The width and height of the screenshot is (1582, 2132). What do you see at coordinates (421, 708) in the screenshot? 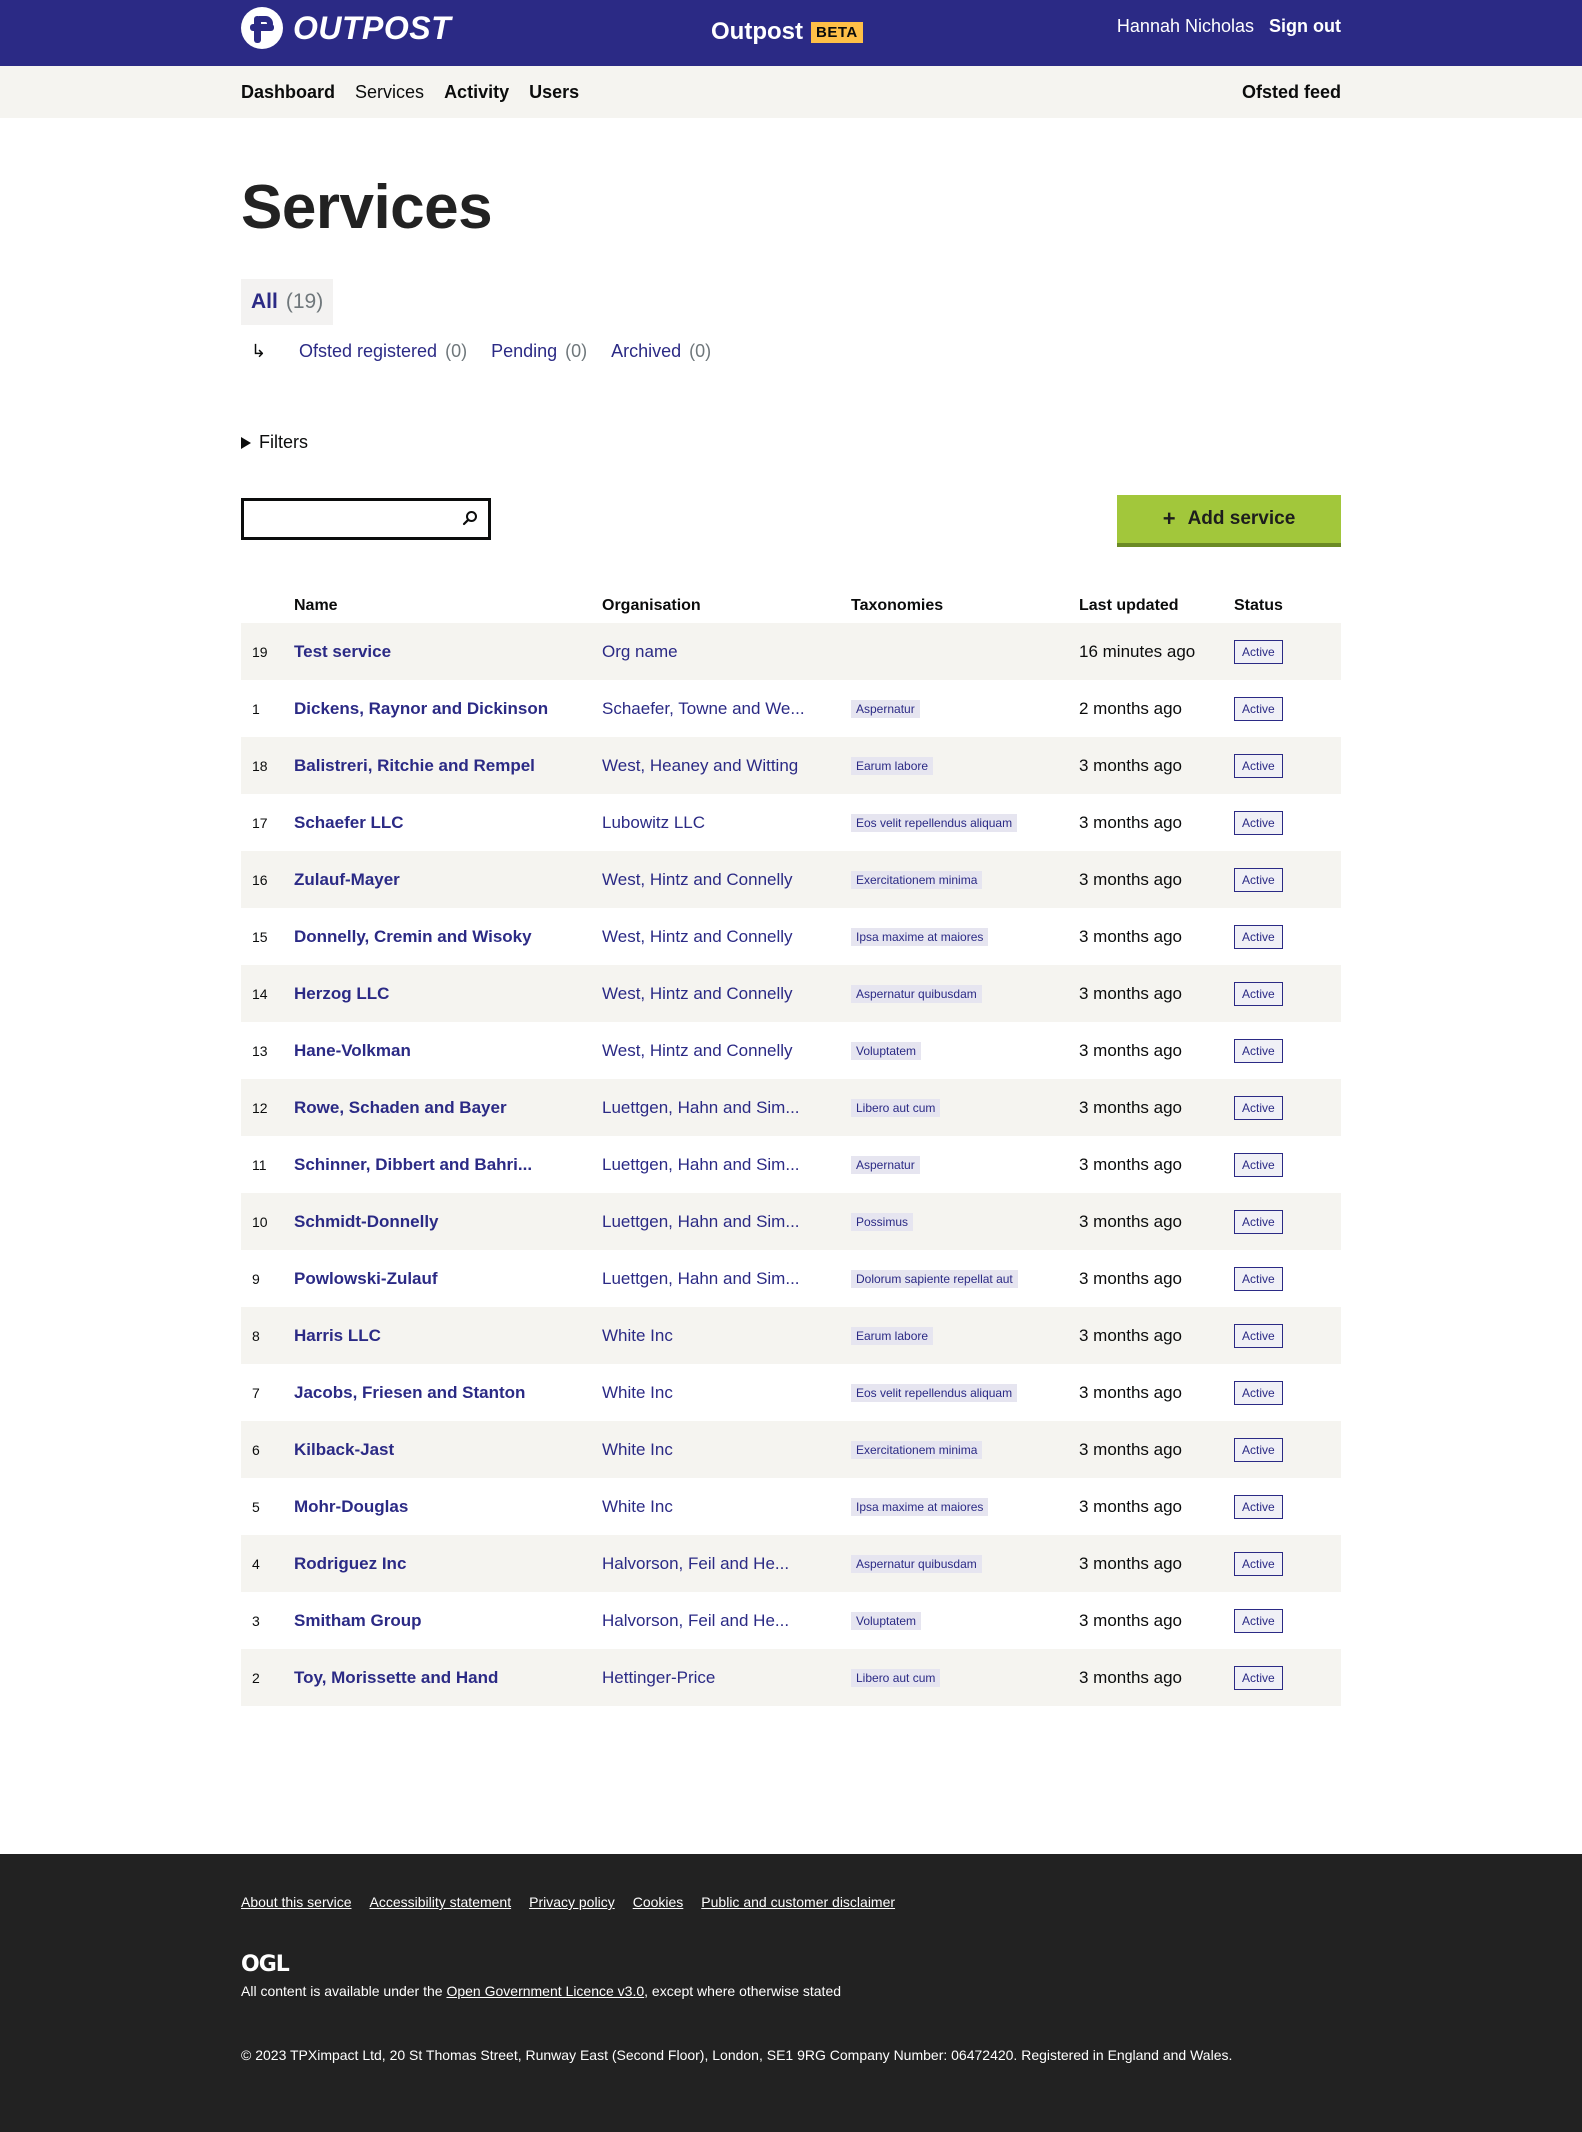
I see `service-name-link: Dickens, Raynor and Dickinson` at bounding box center [421, 708].